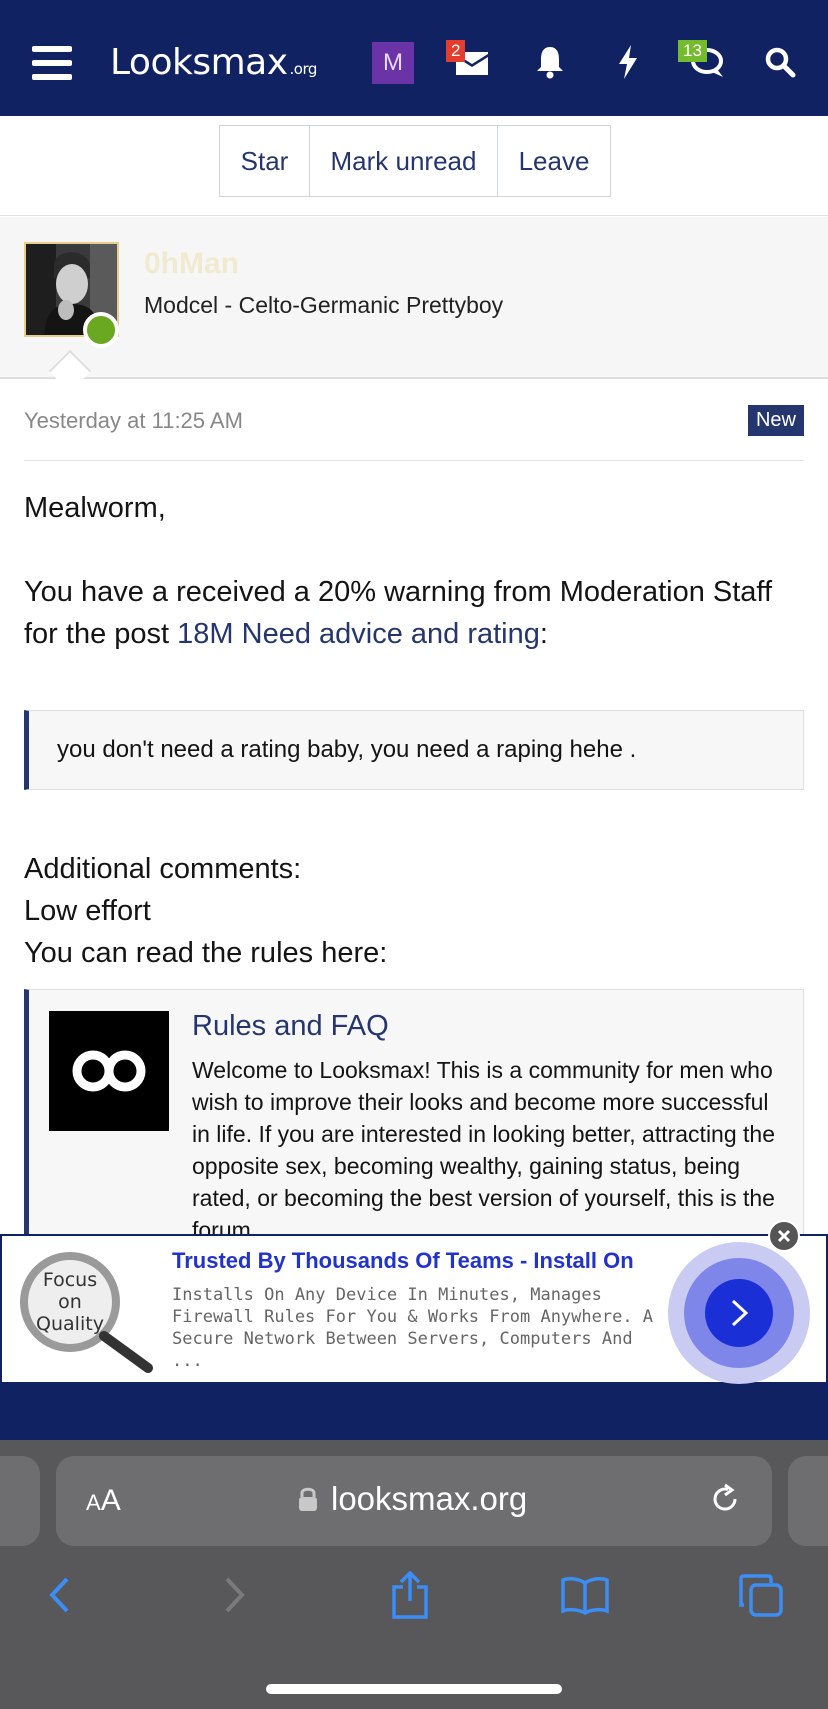 This screenshot has height=1709, width=828. Describe the element at coordinates (95, 508) in the screenshot. I see `message-greeting: Mealworm,` at that location.